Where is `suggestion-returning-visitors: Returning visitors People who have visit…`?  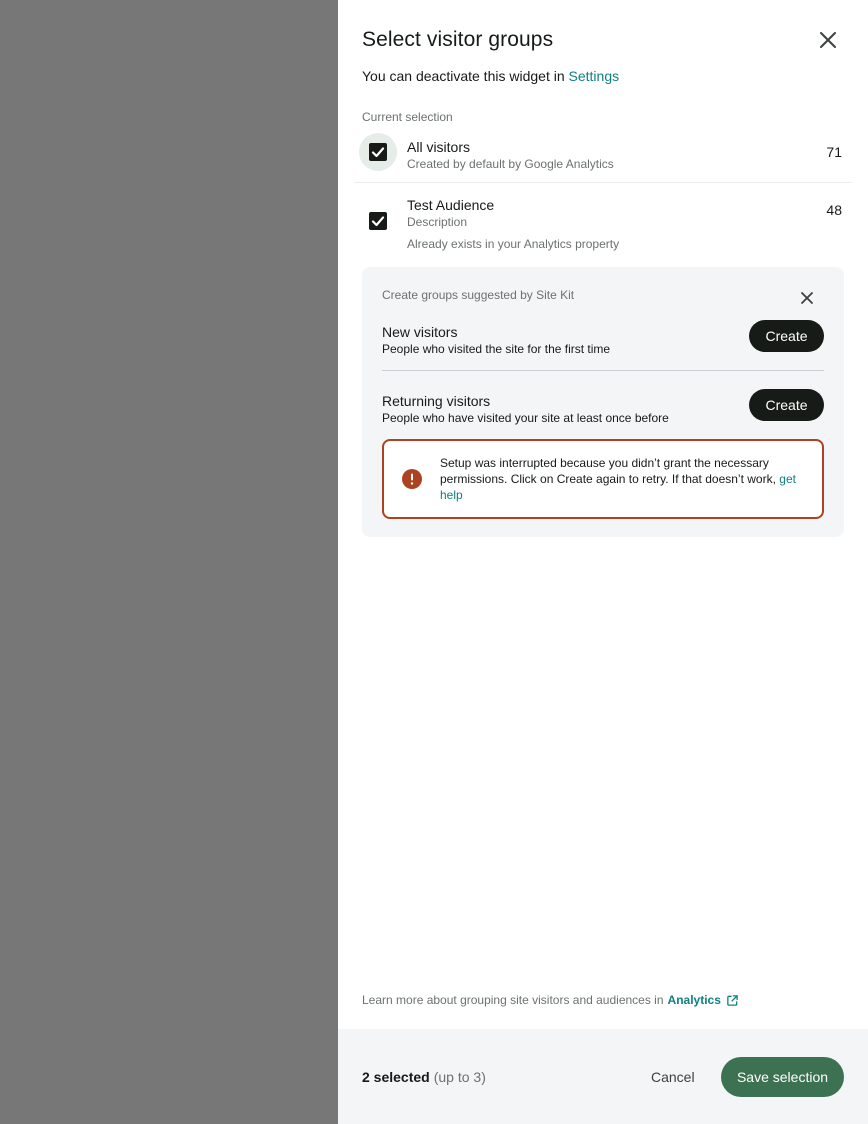
suggestion-returning-visitors: Returning visitors People who have visit… is located at coordinates (603, 408).